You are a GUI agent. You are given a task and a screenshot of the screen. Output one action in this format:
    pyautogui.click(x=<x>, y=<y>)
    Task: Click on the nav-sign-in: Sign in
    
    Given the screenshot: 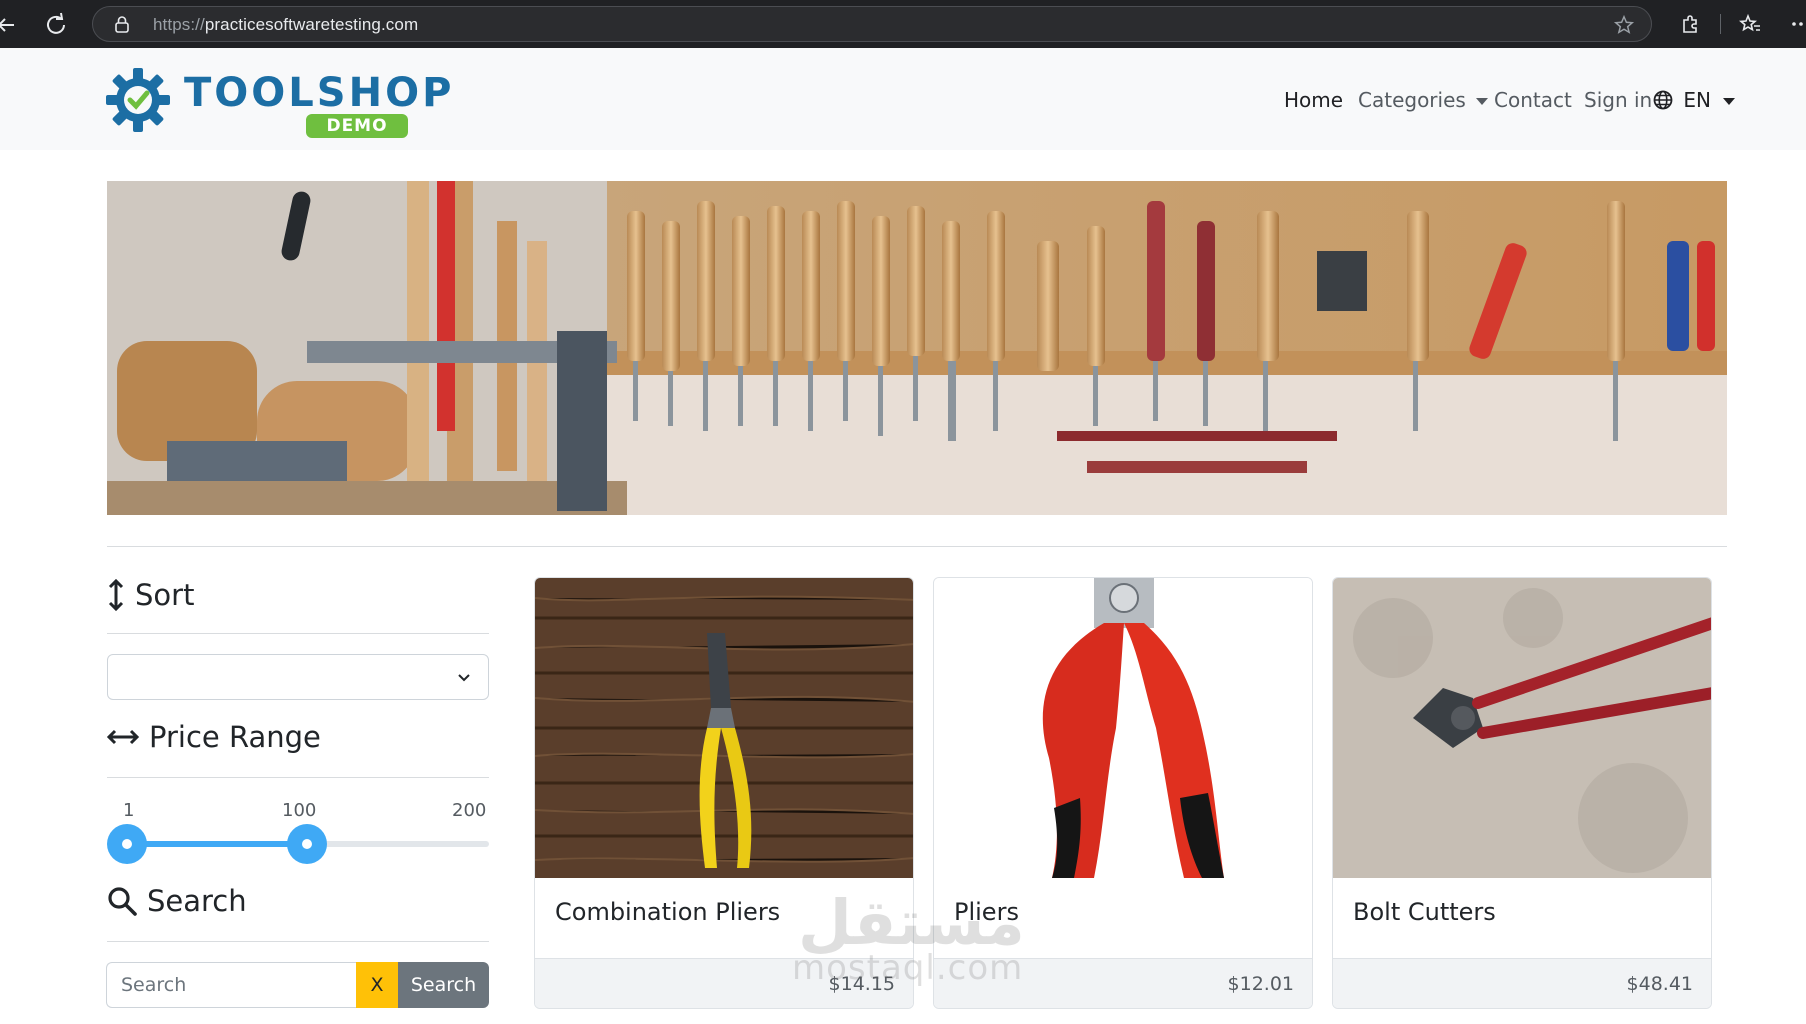 What is the action you would take?
    pyautogui.click(x=1618, y=100)
    